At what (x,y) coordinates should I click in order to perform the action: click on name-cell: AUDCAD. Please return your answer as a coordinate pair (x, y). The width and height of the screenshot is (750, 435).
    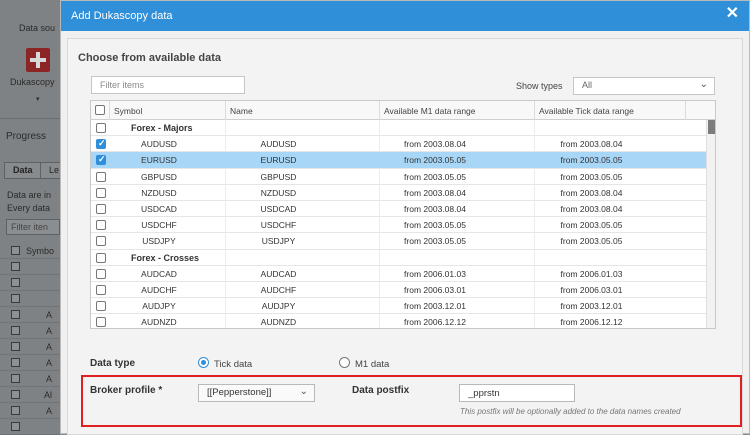
    Looking at the image, I should click on (278, 273).